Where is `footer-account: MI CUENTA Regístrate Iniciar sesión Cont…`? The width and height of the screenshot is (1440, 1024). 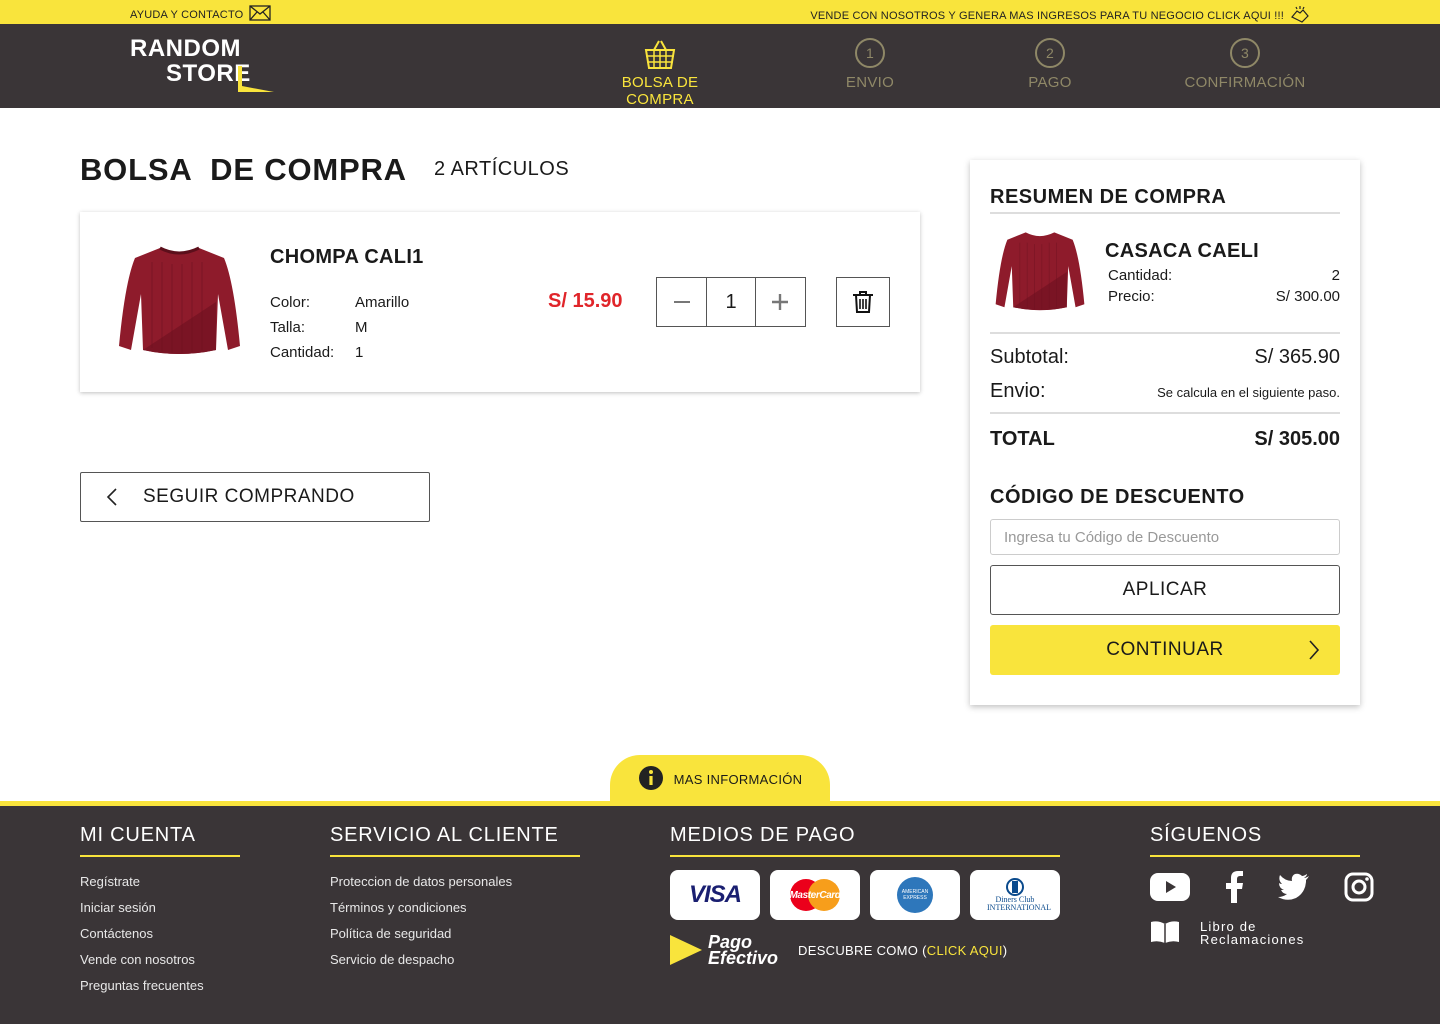 footer-account: MI CUENTA Regístrate Iniciar sesión Cont… is located at coordinates (160, 911).